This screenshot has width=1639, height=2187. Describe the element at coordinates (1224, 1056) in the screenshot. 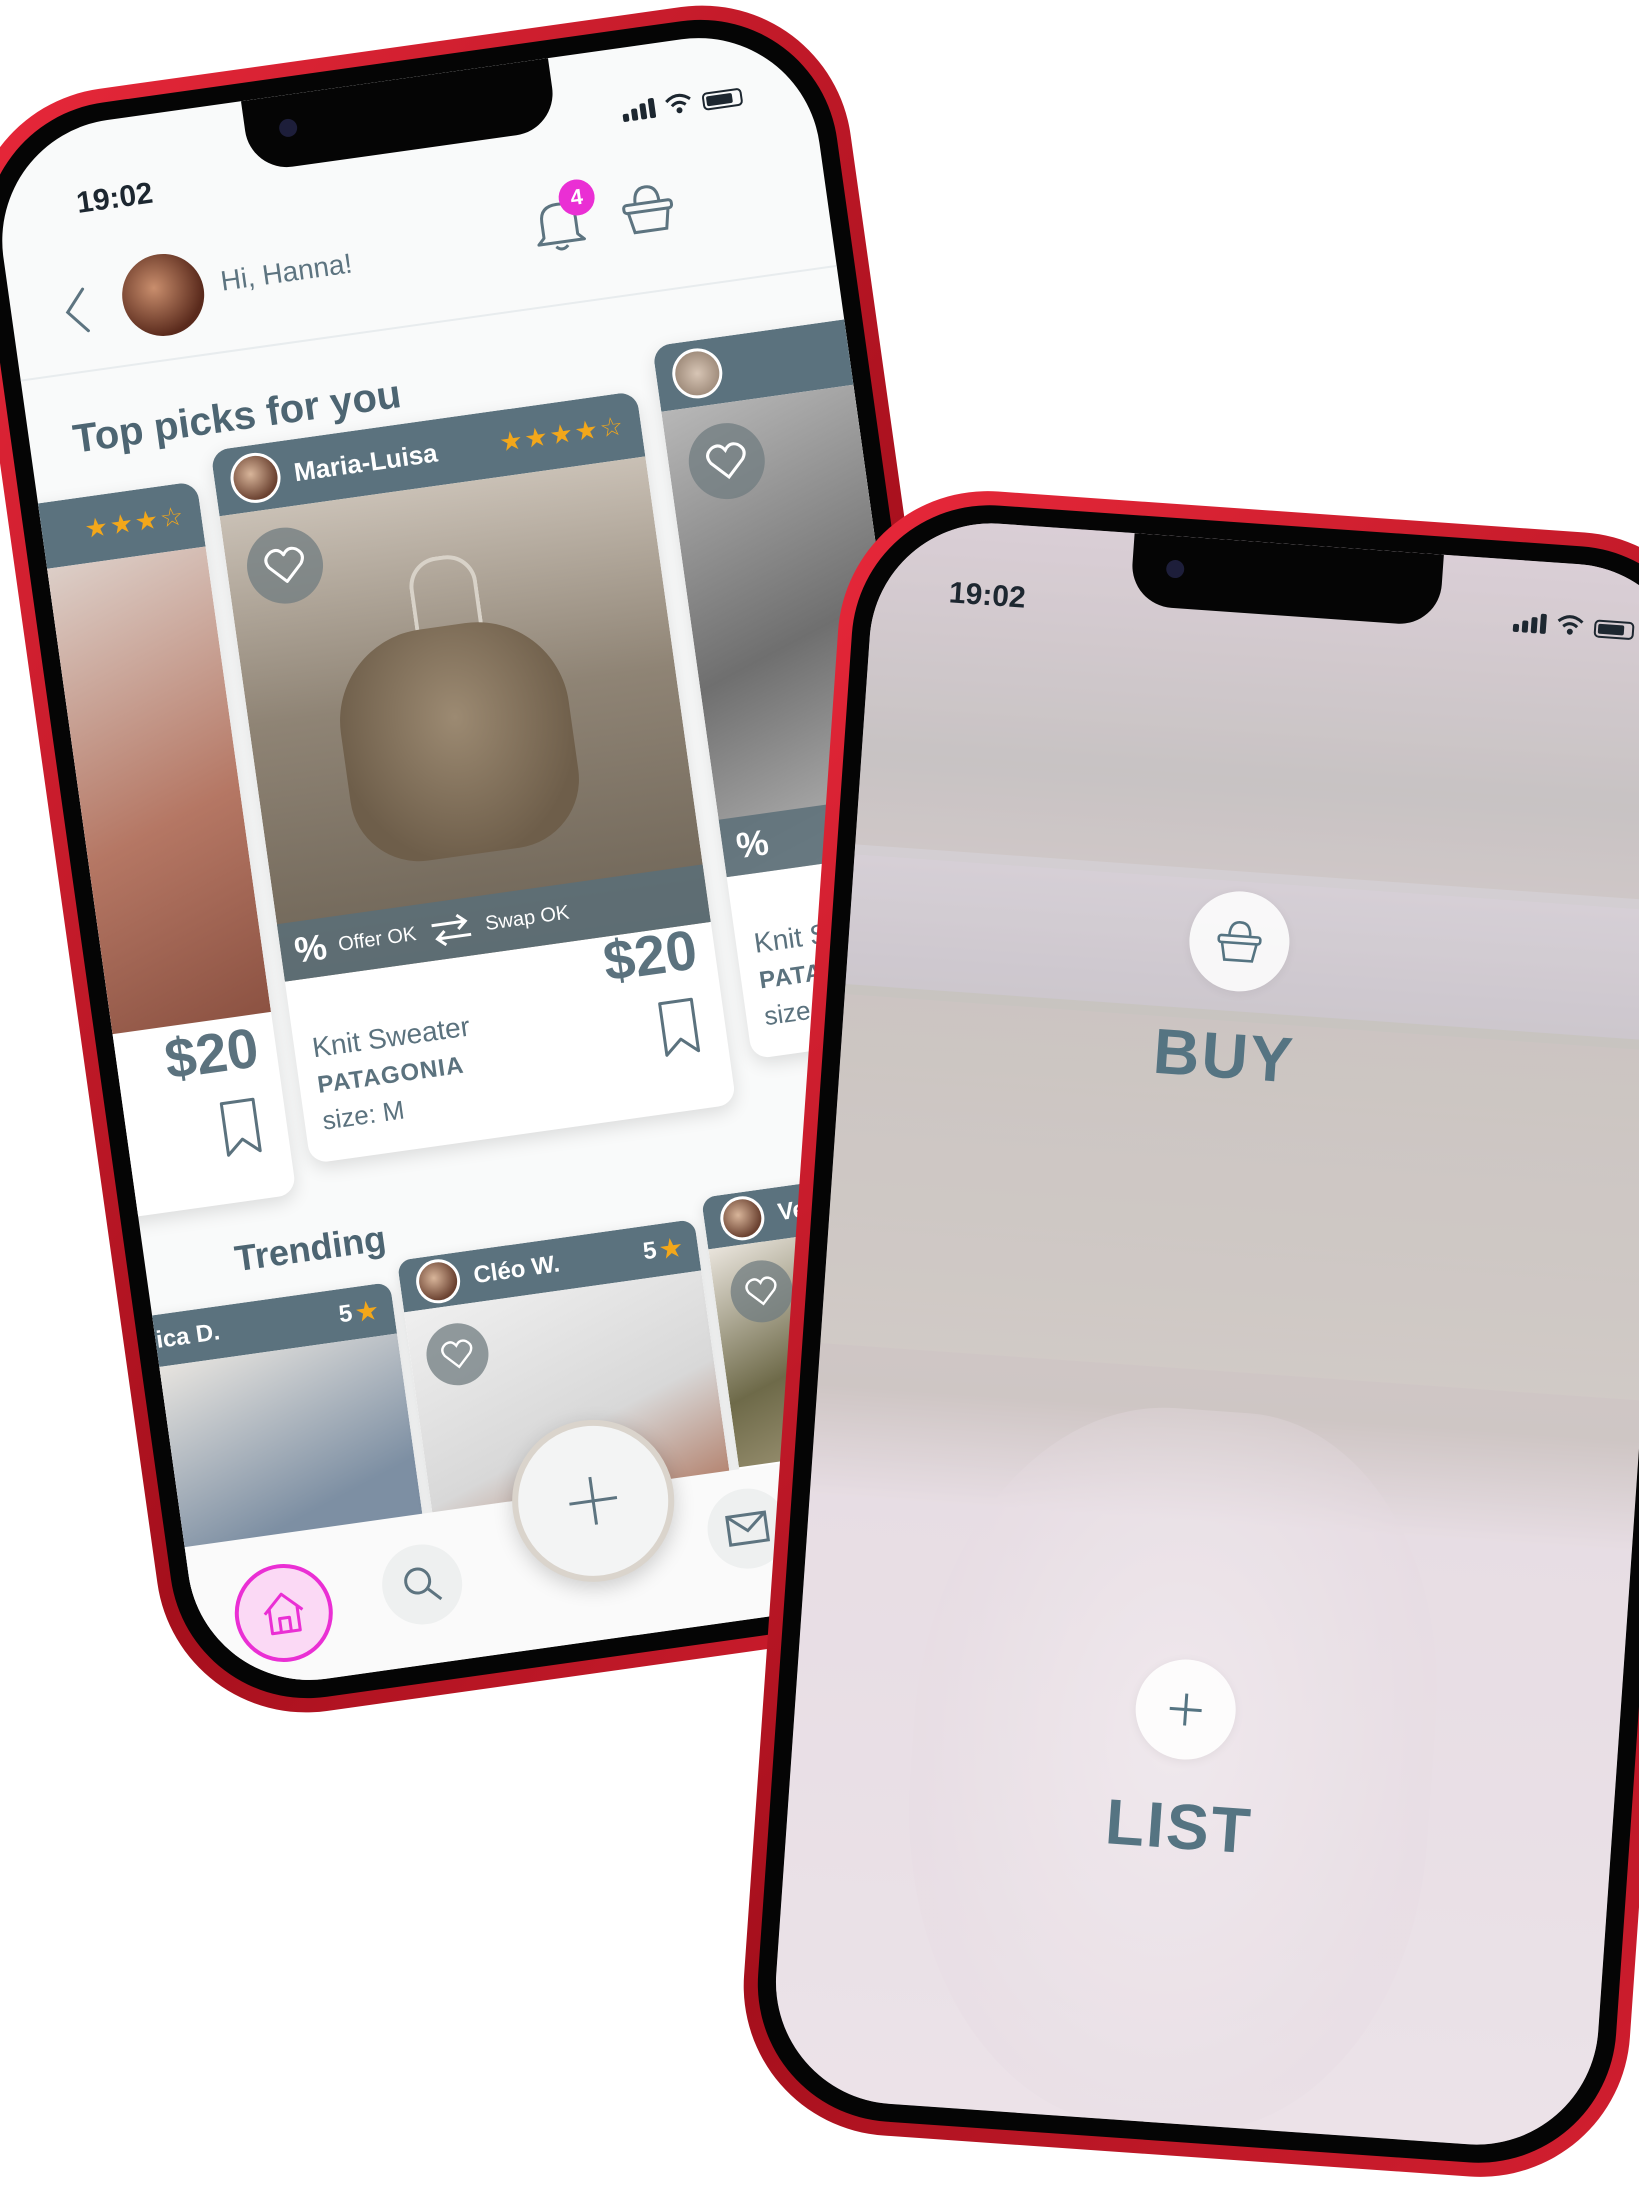

I see `buy-label: BUY` at that location.